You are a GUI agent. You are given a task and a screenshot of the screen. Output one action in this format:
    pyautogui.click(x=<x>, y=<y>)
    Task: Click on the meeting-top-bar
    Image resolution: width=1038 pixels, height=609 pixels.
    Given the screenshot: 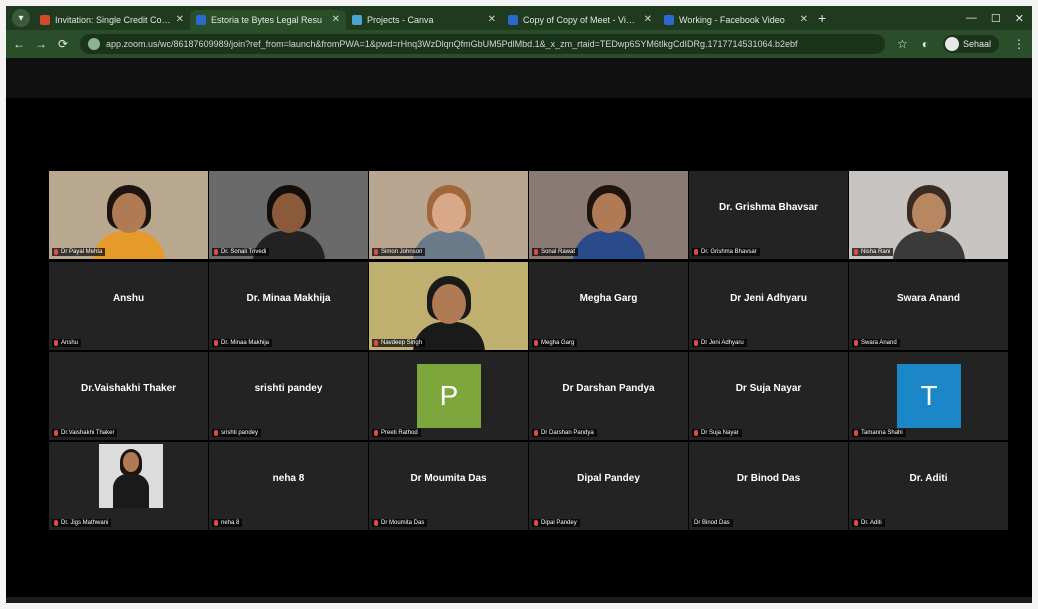 What is the action you would take?
    pyautogui.click(x=519, y=78)
    